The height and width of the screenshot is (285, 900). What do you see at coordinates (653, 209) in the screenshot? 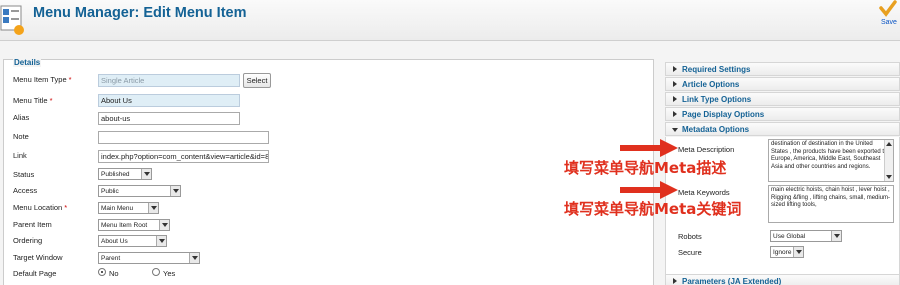
I see `annotation-meta-keywords: 填写菜单导航Meta关键词` at bounding box center [653, 209].